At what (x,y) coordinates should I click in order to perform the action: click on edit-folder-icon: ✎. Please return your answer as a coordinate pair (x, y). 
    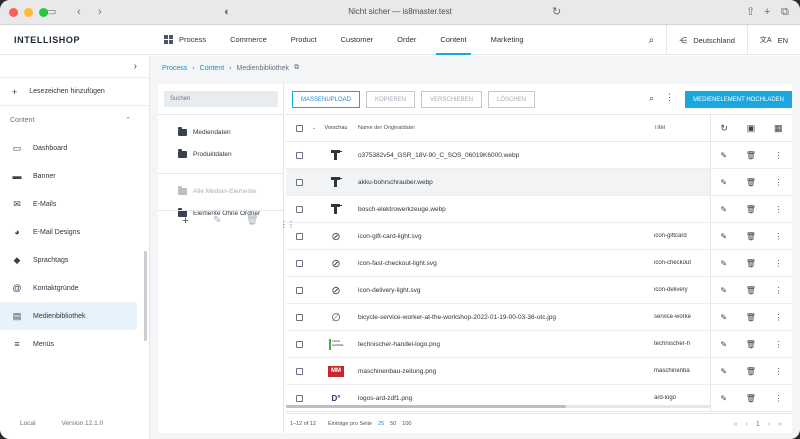
    Looking at the image, I should click on (217, 220).